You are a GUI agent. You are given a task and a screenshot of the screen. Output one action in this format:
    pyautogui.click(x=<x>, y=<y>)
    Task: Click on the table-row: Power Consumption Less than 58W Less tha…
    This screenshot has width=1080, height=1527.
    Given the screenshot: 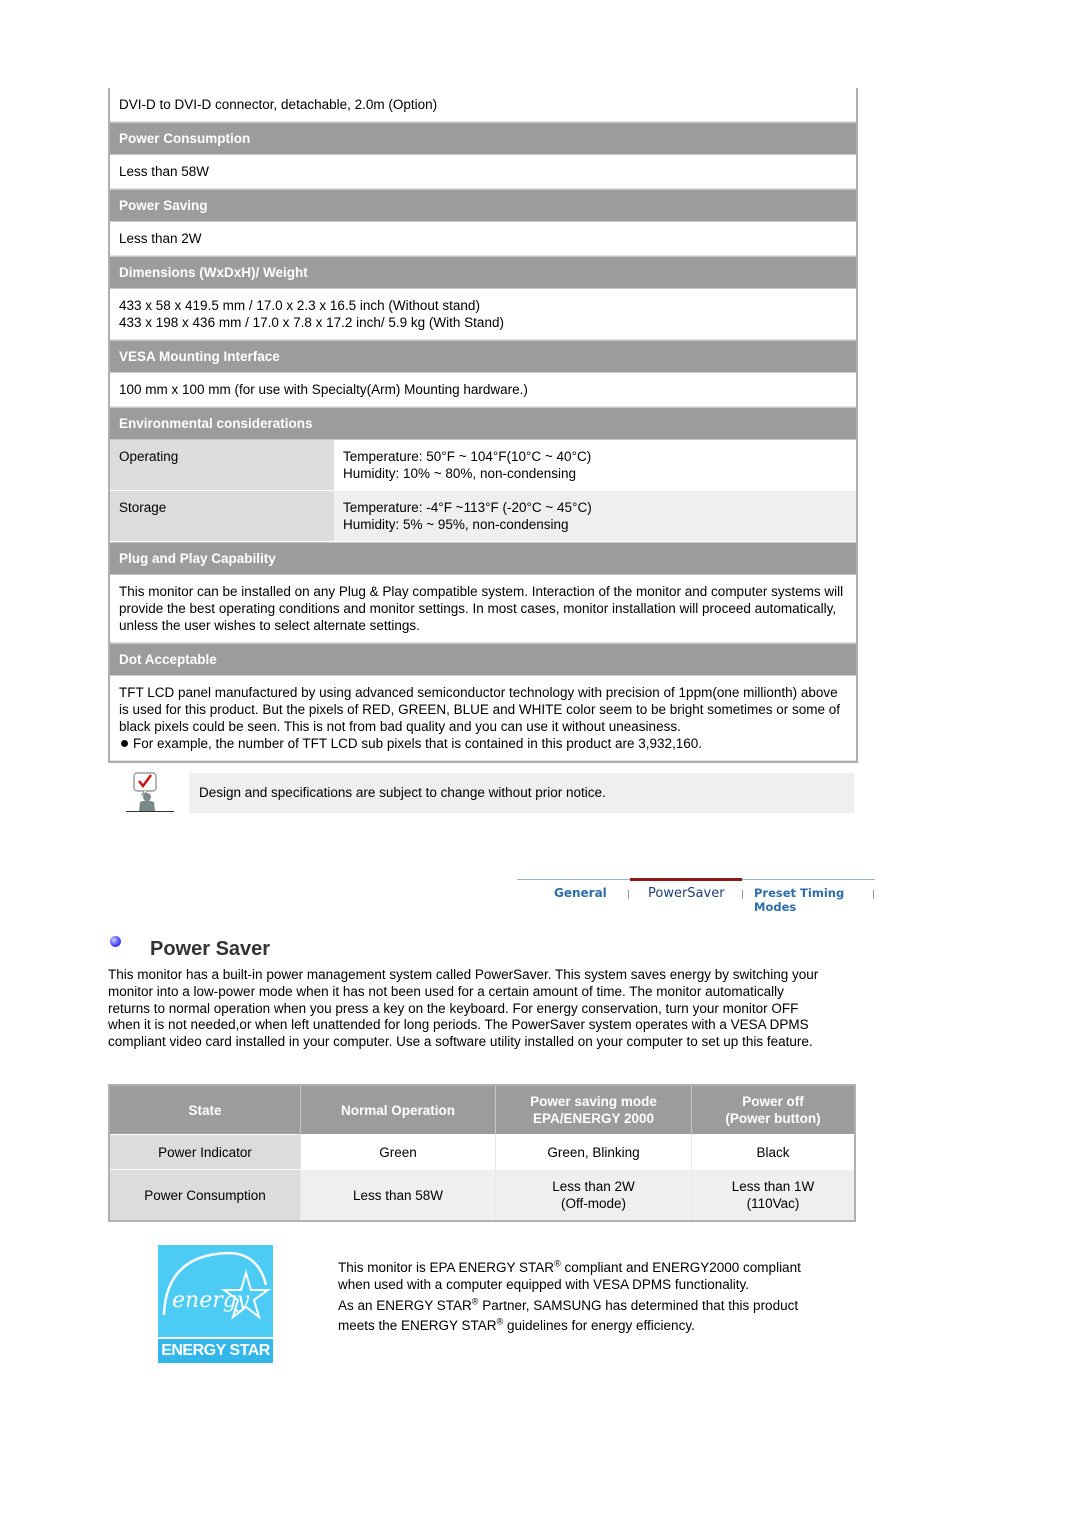 What is the action you would take?
    pyautogui.click(x=482, y=1194)
    